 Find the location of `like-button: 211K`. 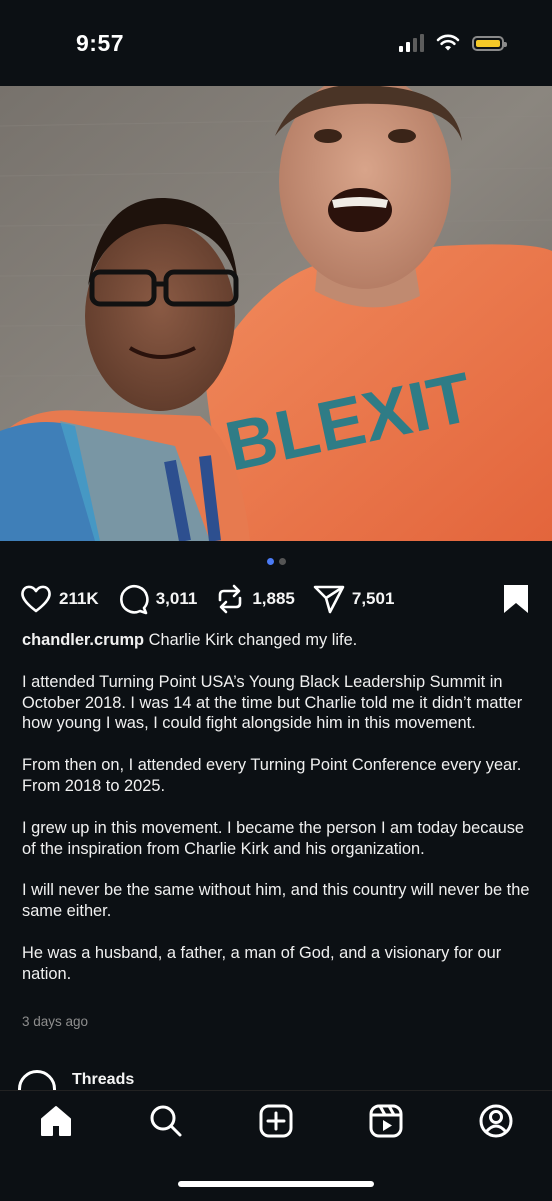

like-button: 211K is located at coordinates (59, 599).